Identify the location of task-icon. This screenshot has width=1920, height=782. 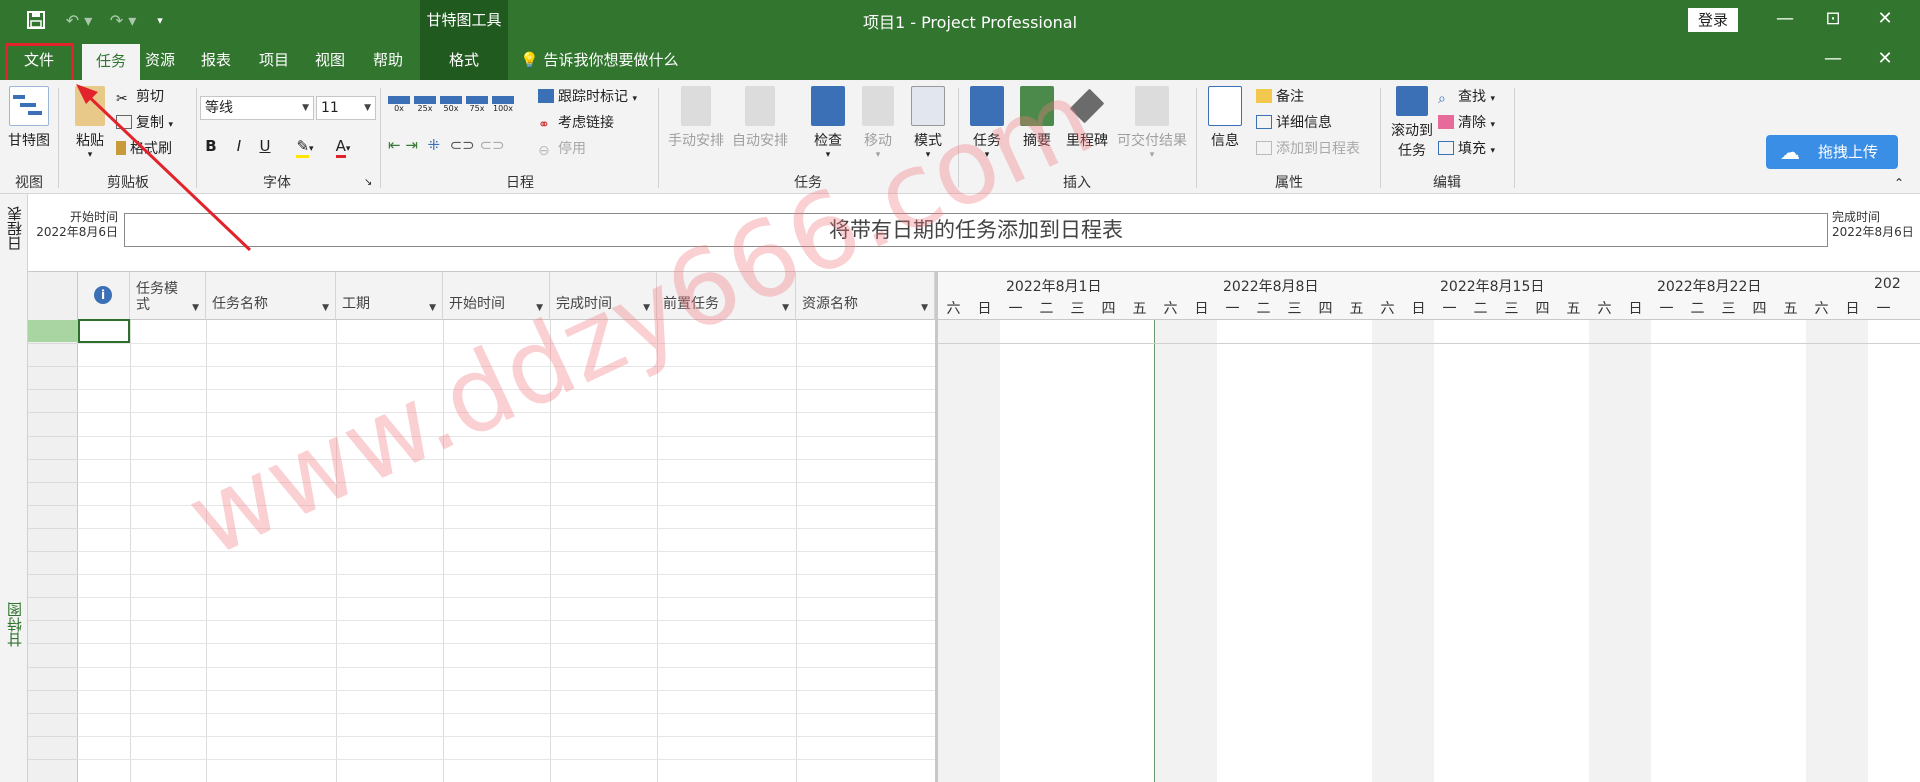
(987, 106).